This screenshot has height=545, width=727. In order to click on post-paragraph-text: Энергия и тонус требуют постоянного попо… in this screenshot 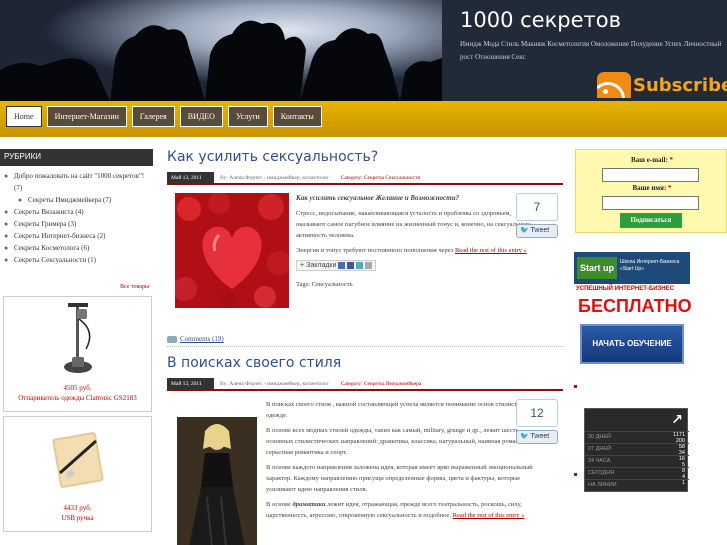, I will do `click(375, 250)`.